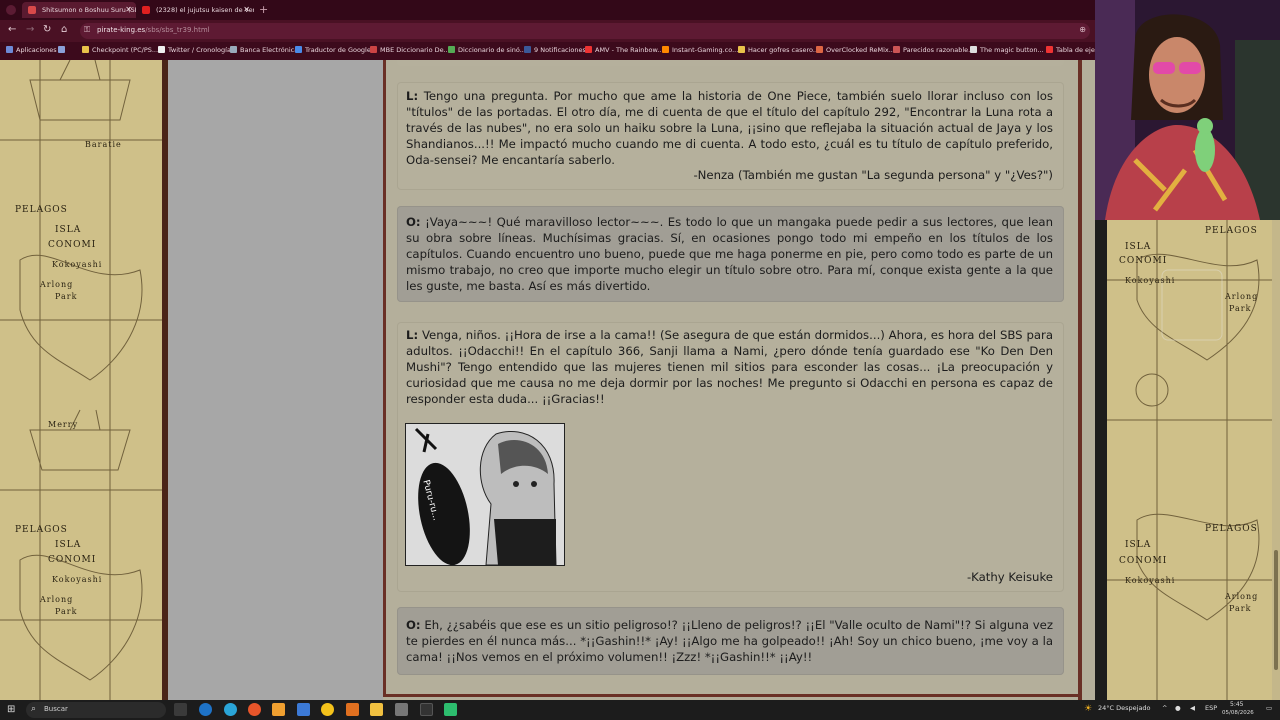 Image resolution: width=1280 pixels, height=720 pixels. I want to click on edge-icon, so click(205, 709).